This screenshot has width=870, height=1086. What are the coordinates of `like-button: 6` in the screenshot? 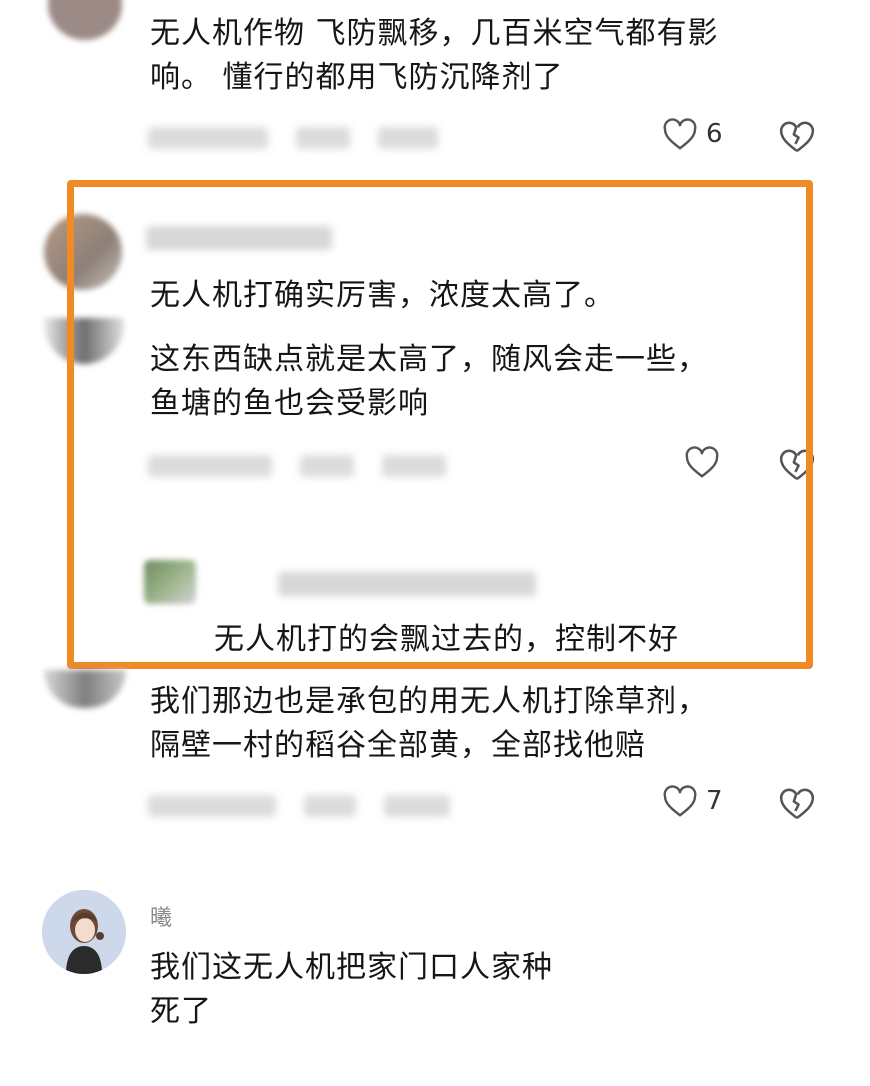 It's located at (692, 134).